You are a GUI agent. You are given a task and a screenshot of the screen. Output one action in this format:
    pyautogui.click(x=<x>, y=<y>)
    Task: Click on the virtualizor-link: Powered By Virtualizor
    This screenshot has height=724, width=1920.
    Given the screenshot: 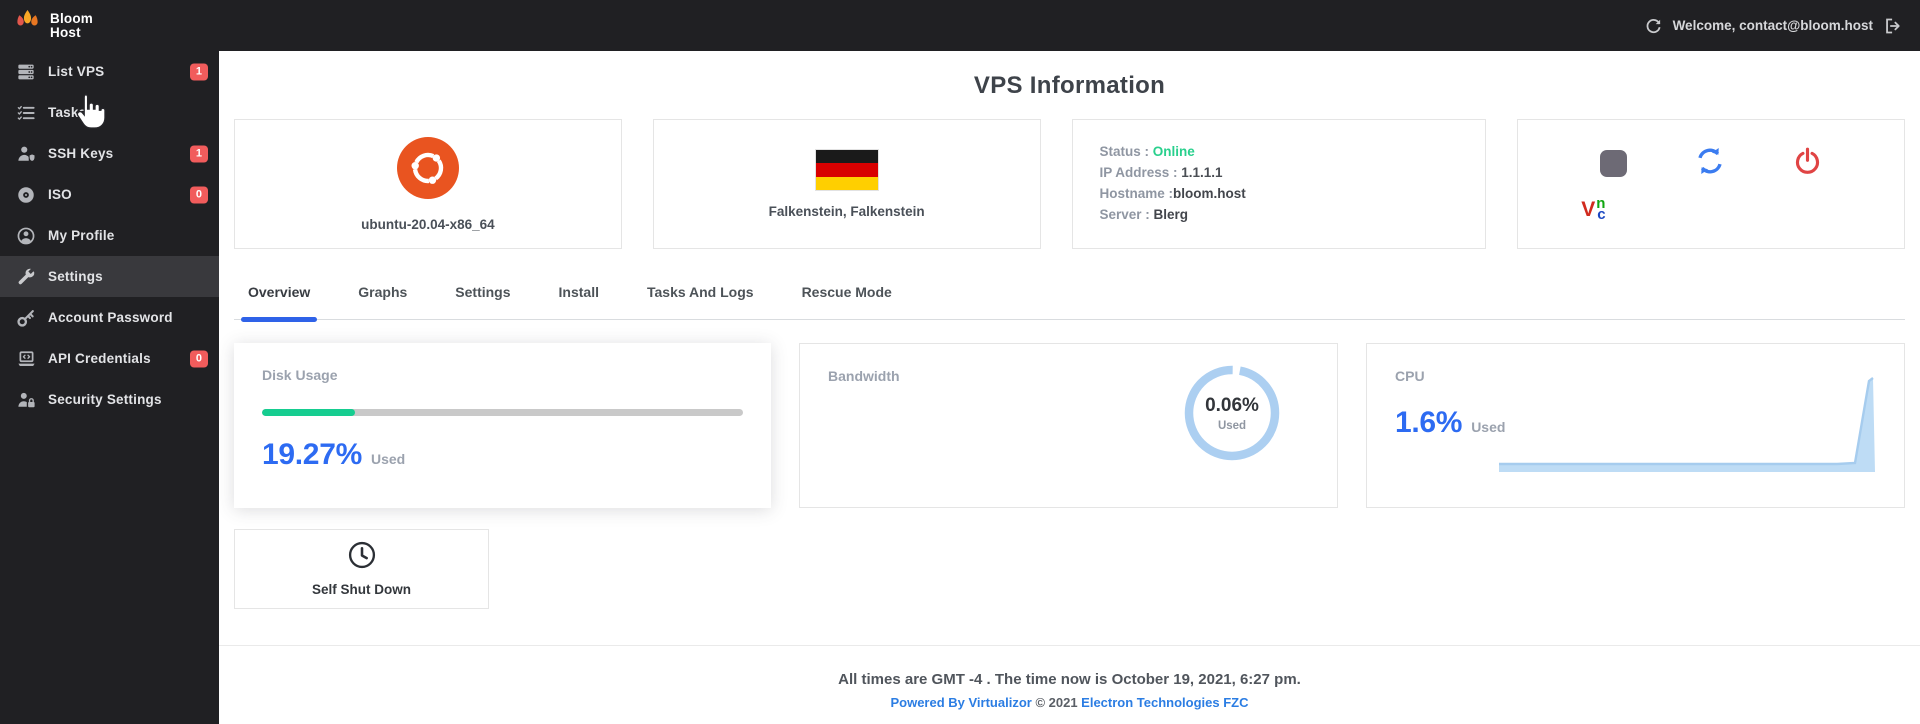 What is the action you would take?
    pyautogui.click(x=960, y=702)
    